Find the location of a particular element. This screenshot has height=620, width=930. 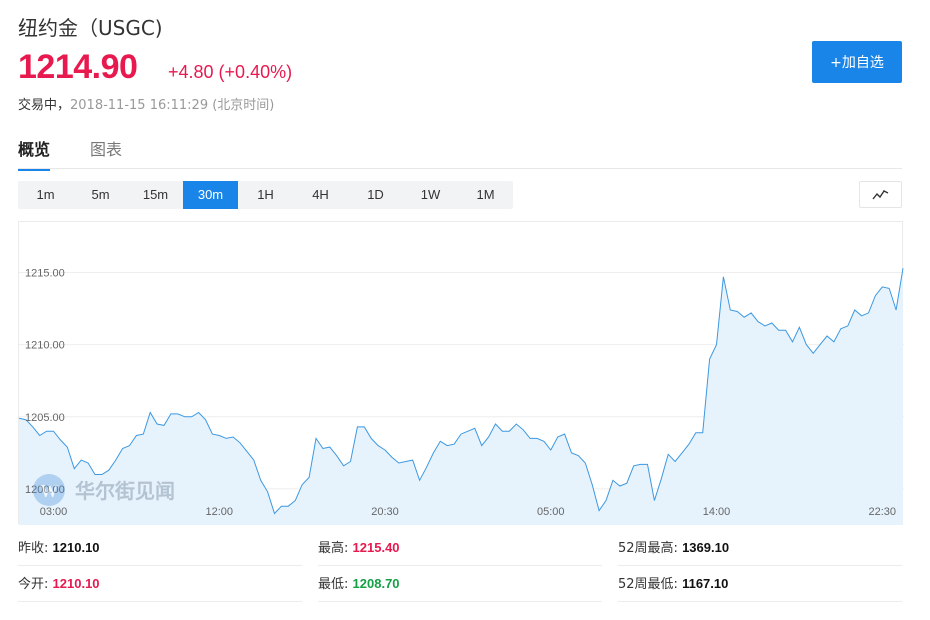

stat-value: 1167.10 is located at coordinates (705, 583).